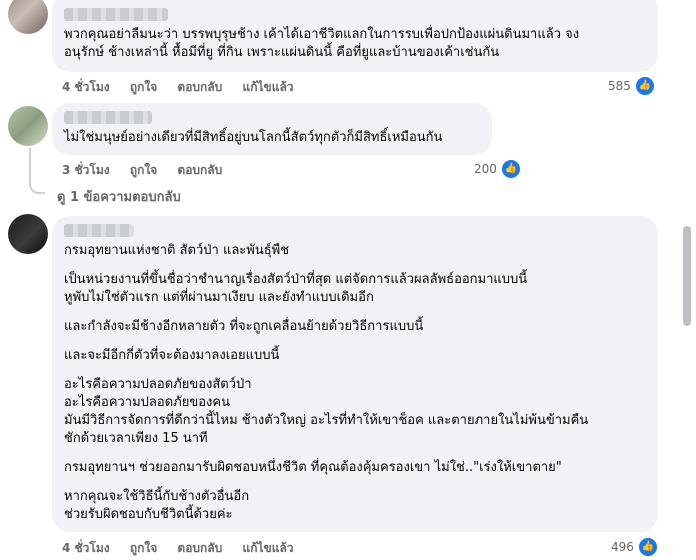 This screenshot has height=560, width=696. I want to click on comment-paragraph: และจะมีอีกกี่ตัวที่จะต้องมาลงเอยแบบนี้, so click(172, 355).